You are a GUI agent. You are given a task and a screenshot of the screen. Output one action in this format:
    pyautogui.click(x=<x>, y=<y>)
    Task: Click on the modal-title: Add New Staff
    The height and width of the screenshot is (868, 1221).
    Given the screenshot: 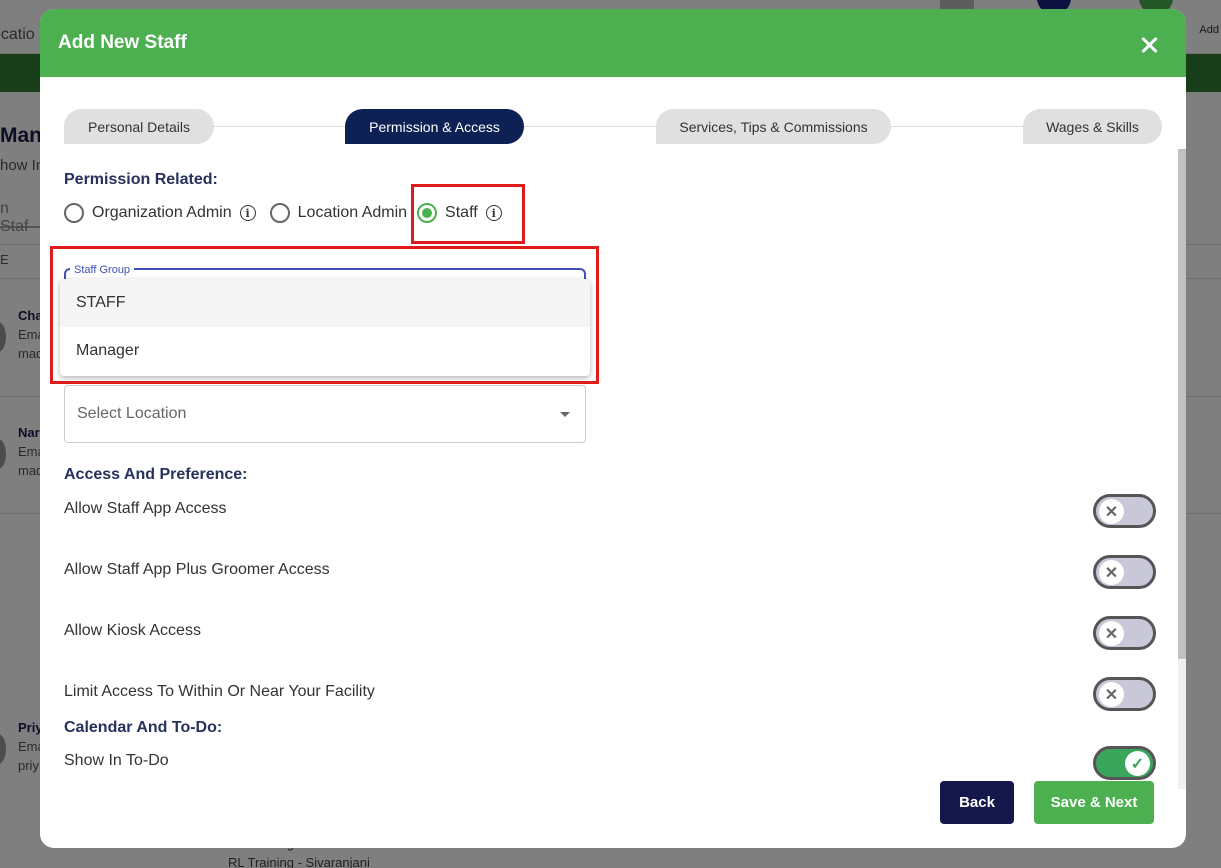 What is the action you would take?
    pyautogui.click(x=122, y=42)
    